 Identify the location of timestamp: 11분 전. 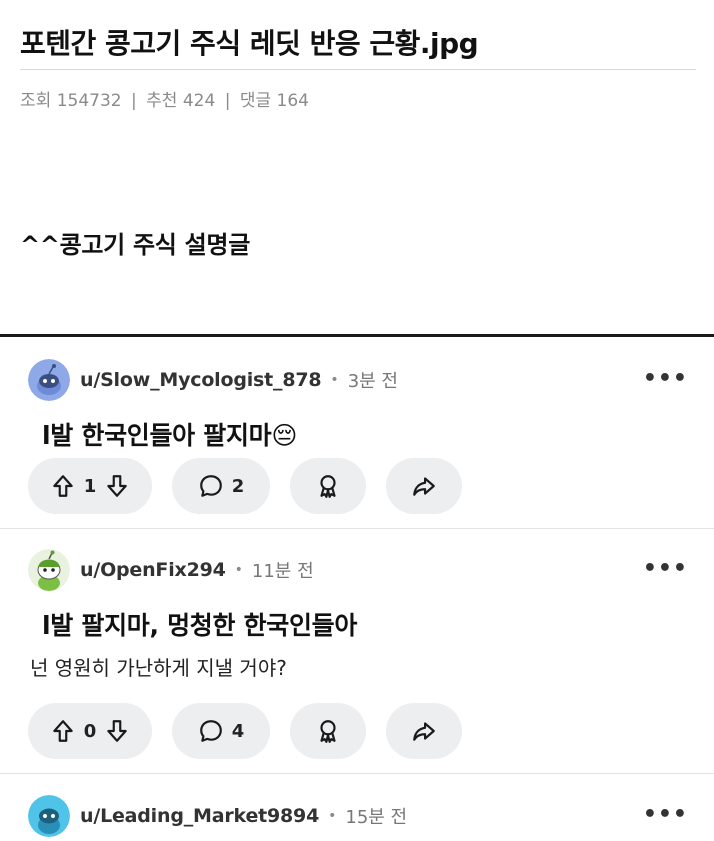
(282, 571).